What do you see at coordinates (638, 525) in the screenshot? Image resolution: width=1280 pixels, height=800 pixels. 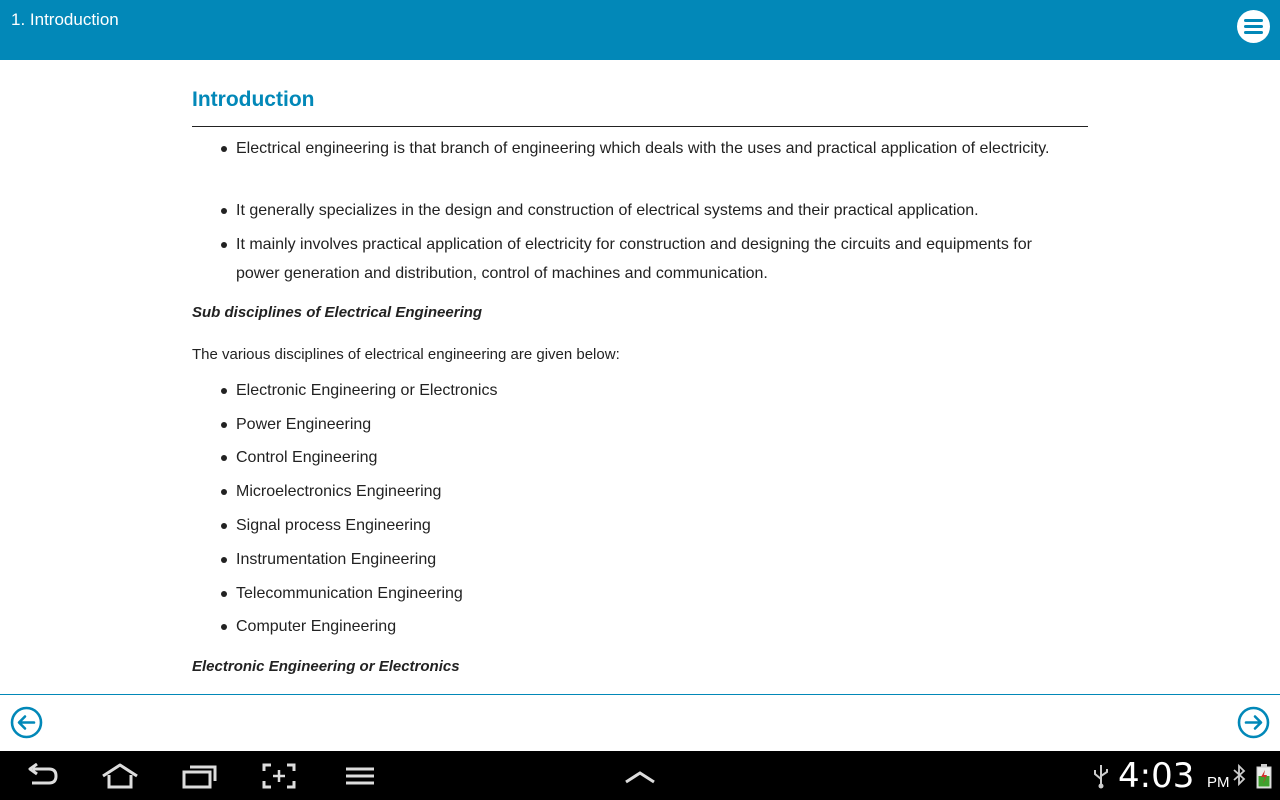 I see `list-item: Signal process Engineering` at bounding box center [638, 525].